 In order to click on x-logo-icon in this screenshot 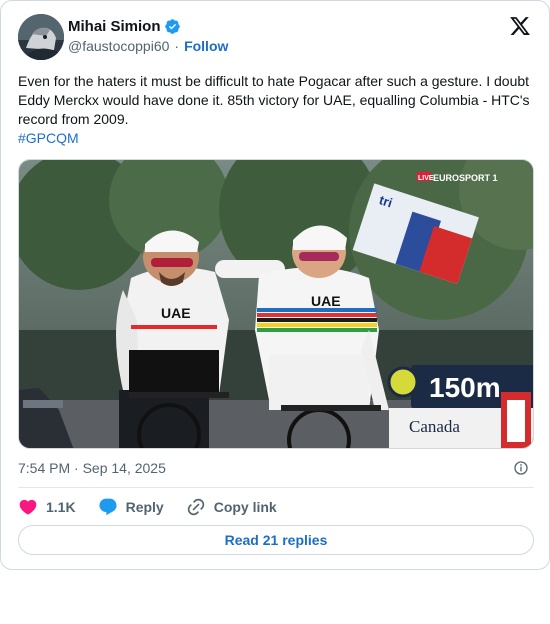, I will do `click(520, 26)`.